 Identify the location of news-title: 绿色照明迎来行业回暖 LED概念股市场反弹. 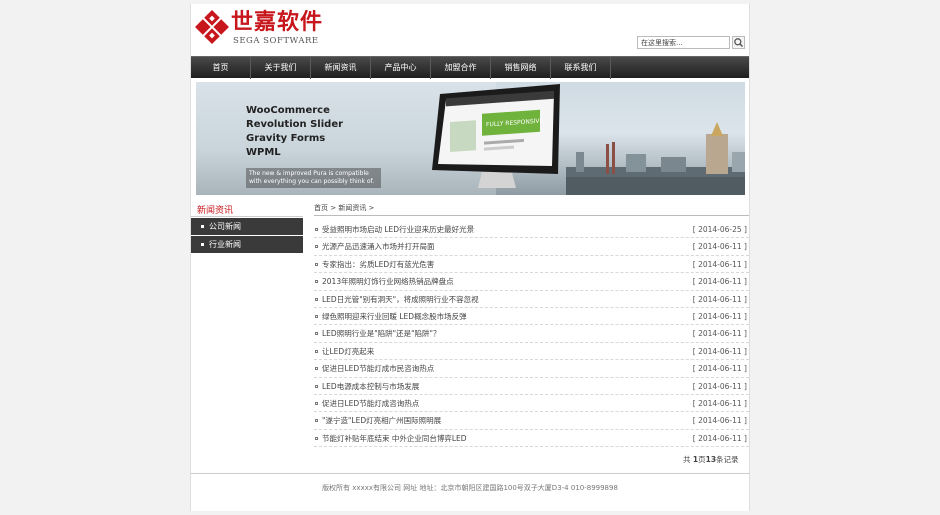
(394, 316).